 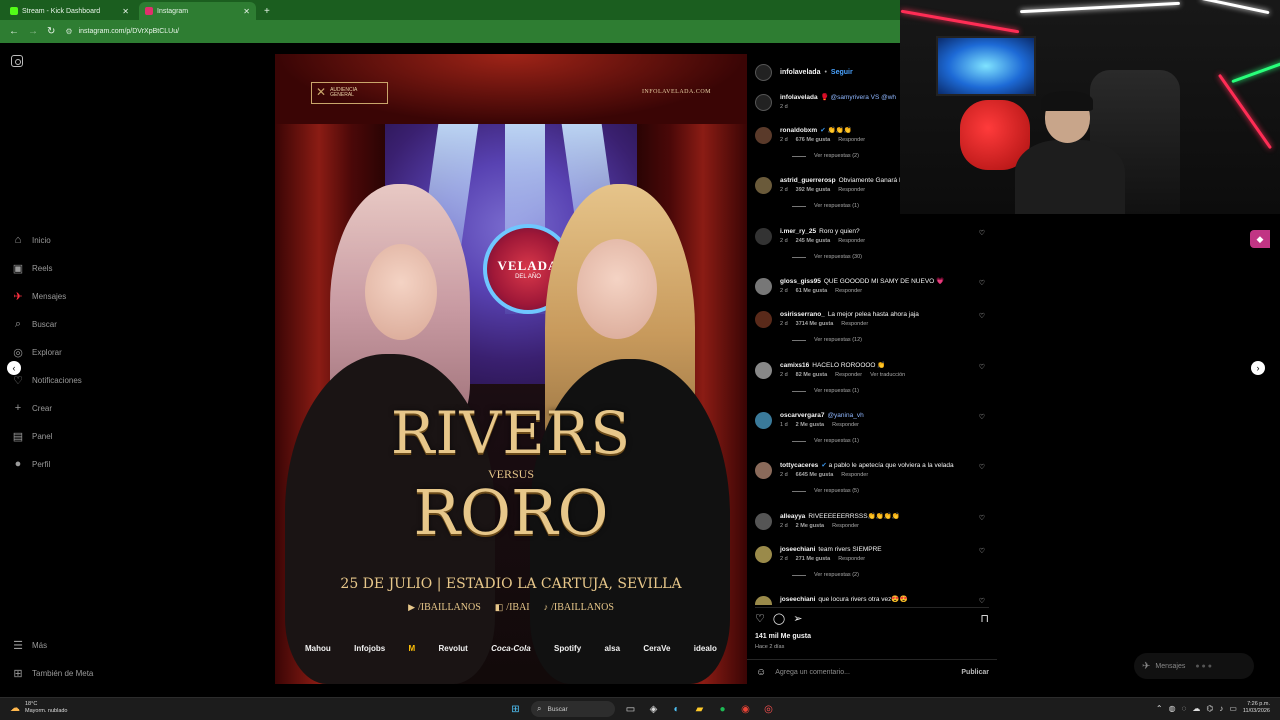 I want to click on comment-user: oscarvergara7, so click(x=802, y=415).